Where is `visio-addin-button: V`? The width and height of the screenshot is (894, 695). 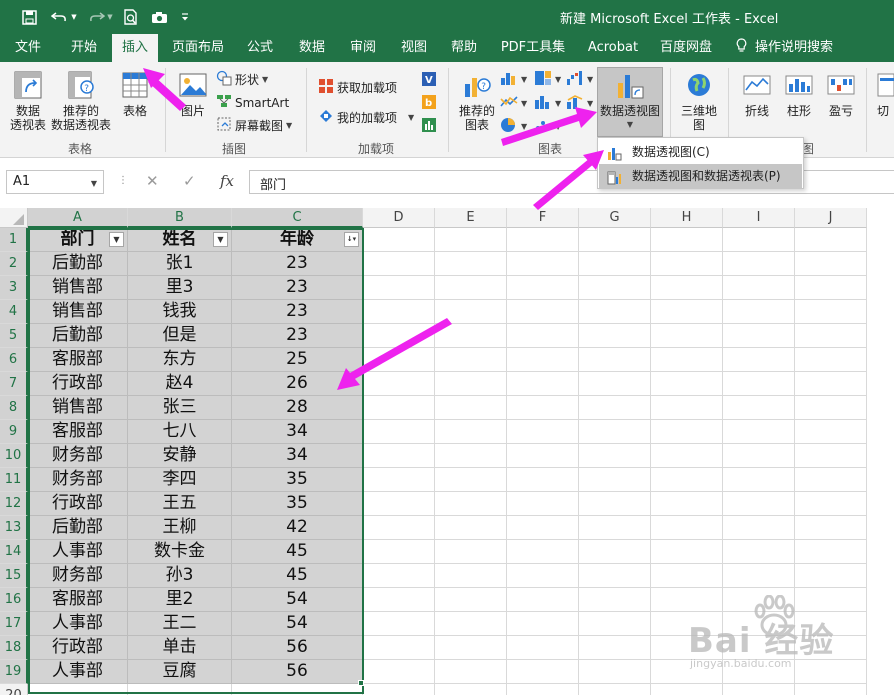 visio-addin-button: V is located at coordinates (429, 80).